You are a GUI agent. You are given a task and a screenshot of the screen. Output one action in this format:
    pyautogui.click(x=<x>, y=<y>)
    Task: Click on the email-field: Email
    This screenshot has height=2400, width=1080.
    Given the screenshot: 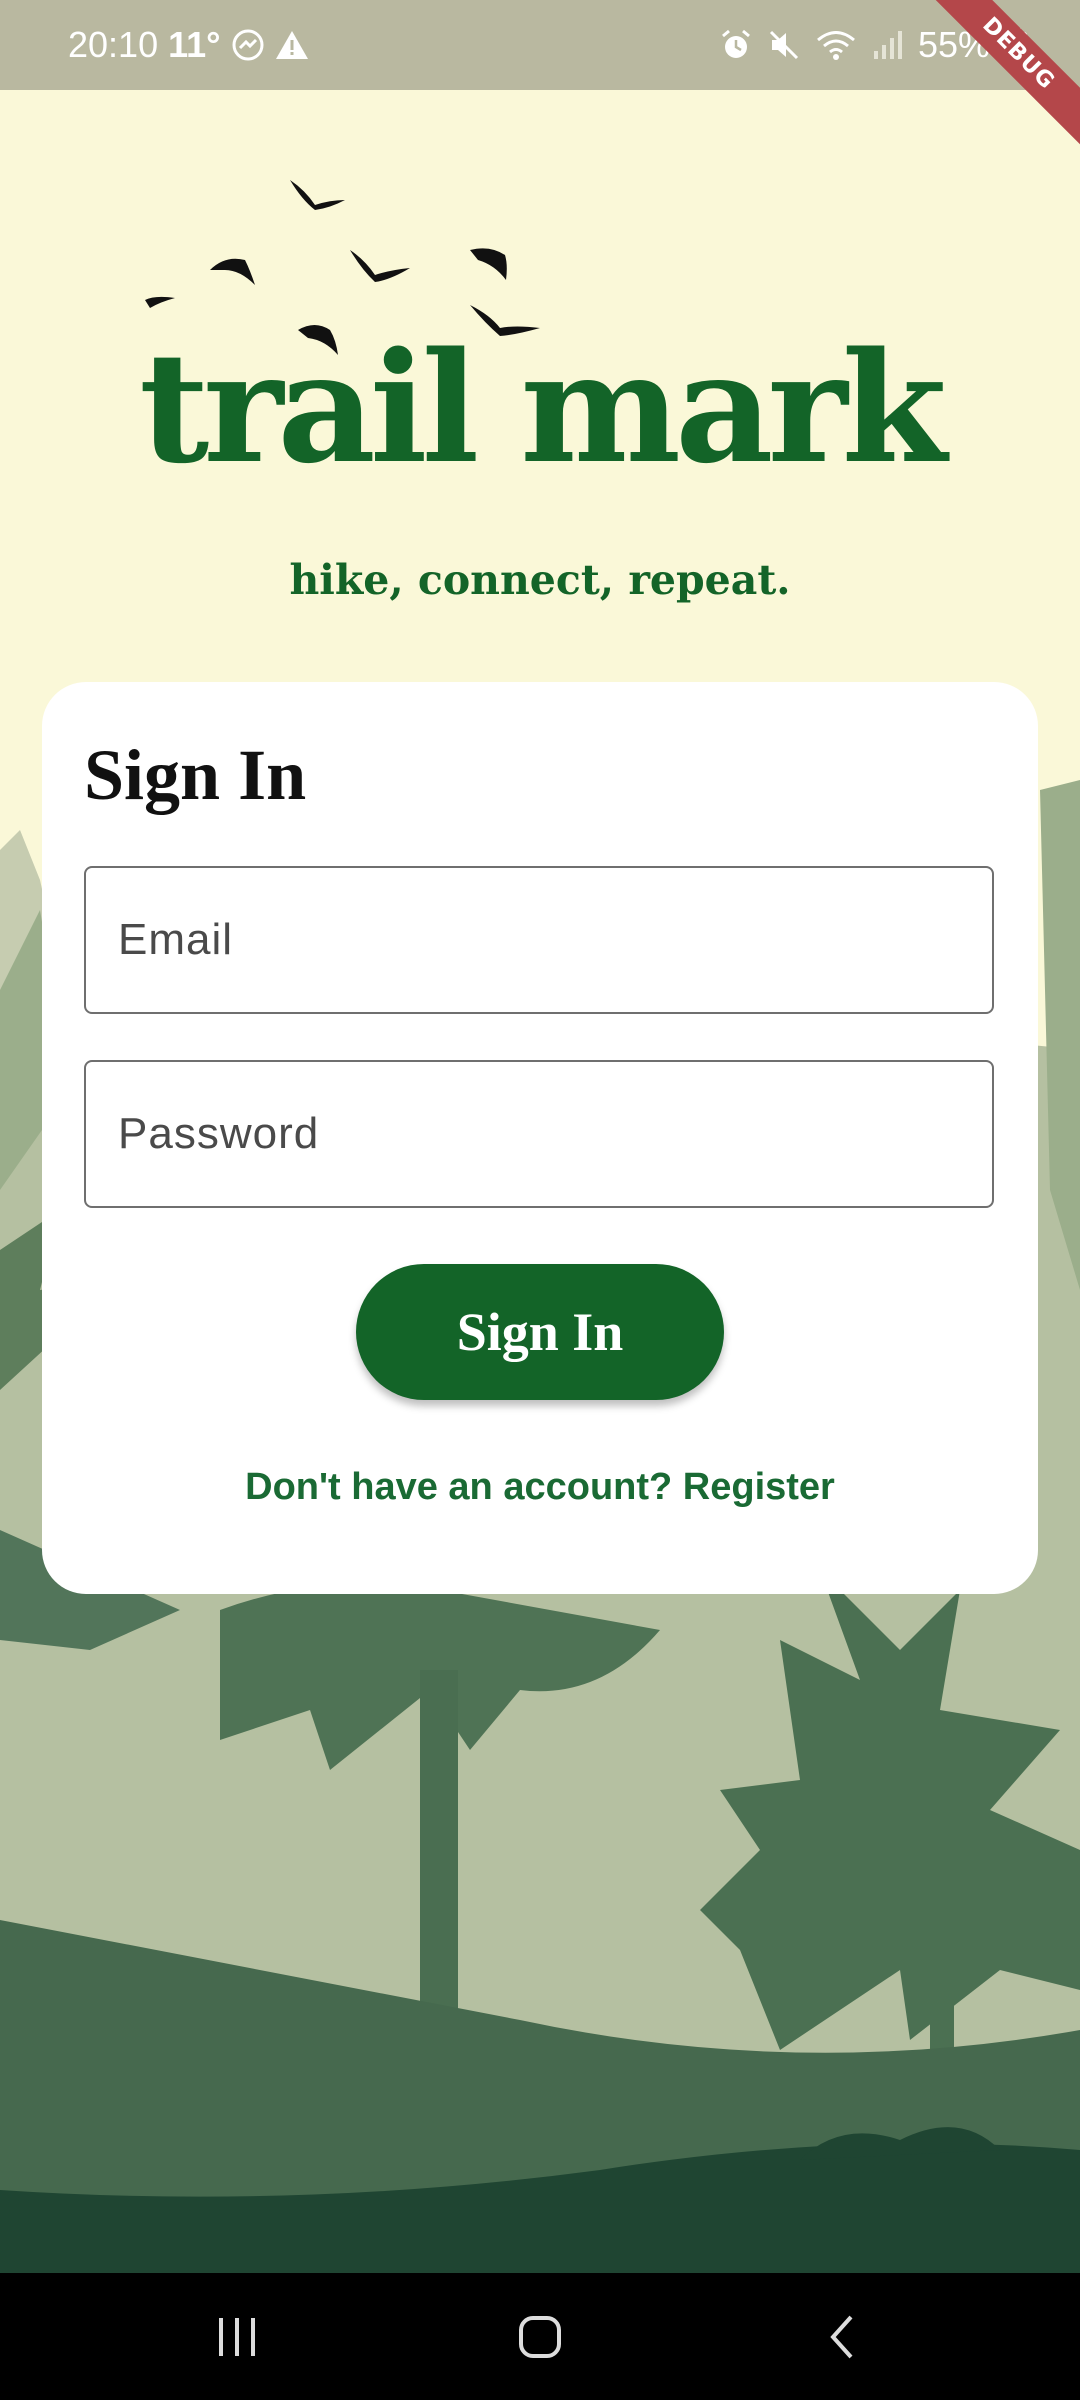 What is the action you would take?
    pyautogui.click(x=539, y=940)
    